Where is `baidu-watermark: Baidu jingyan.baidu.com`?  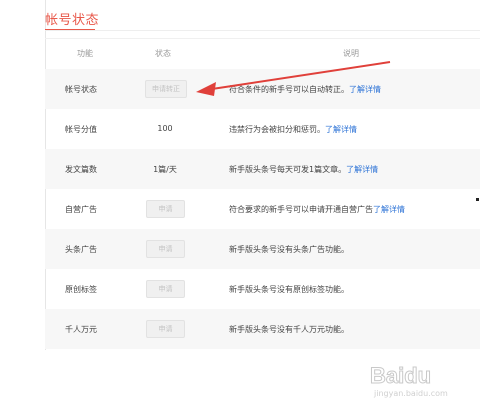 baidu-watermark: Baidu jingyan.baidu.com is located at coordinates (421, 383).